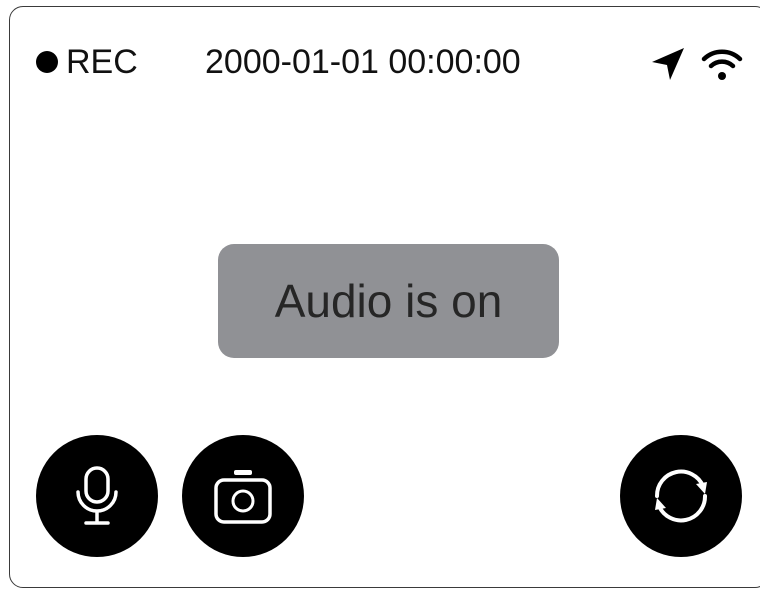  Describe the element at coordinates (102, 62) in the screenshot. I see `rec-label: REC` at that location.